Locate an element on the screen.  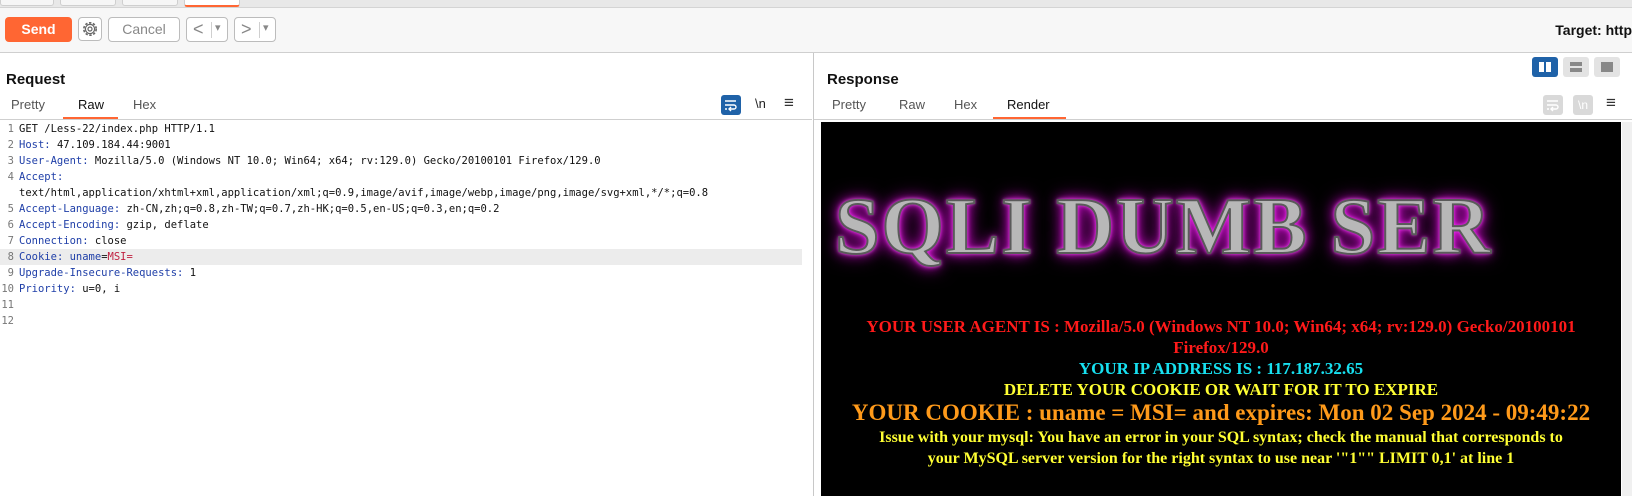
response-tab-hex: Hex is located at coordinates (965, 107).